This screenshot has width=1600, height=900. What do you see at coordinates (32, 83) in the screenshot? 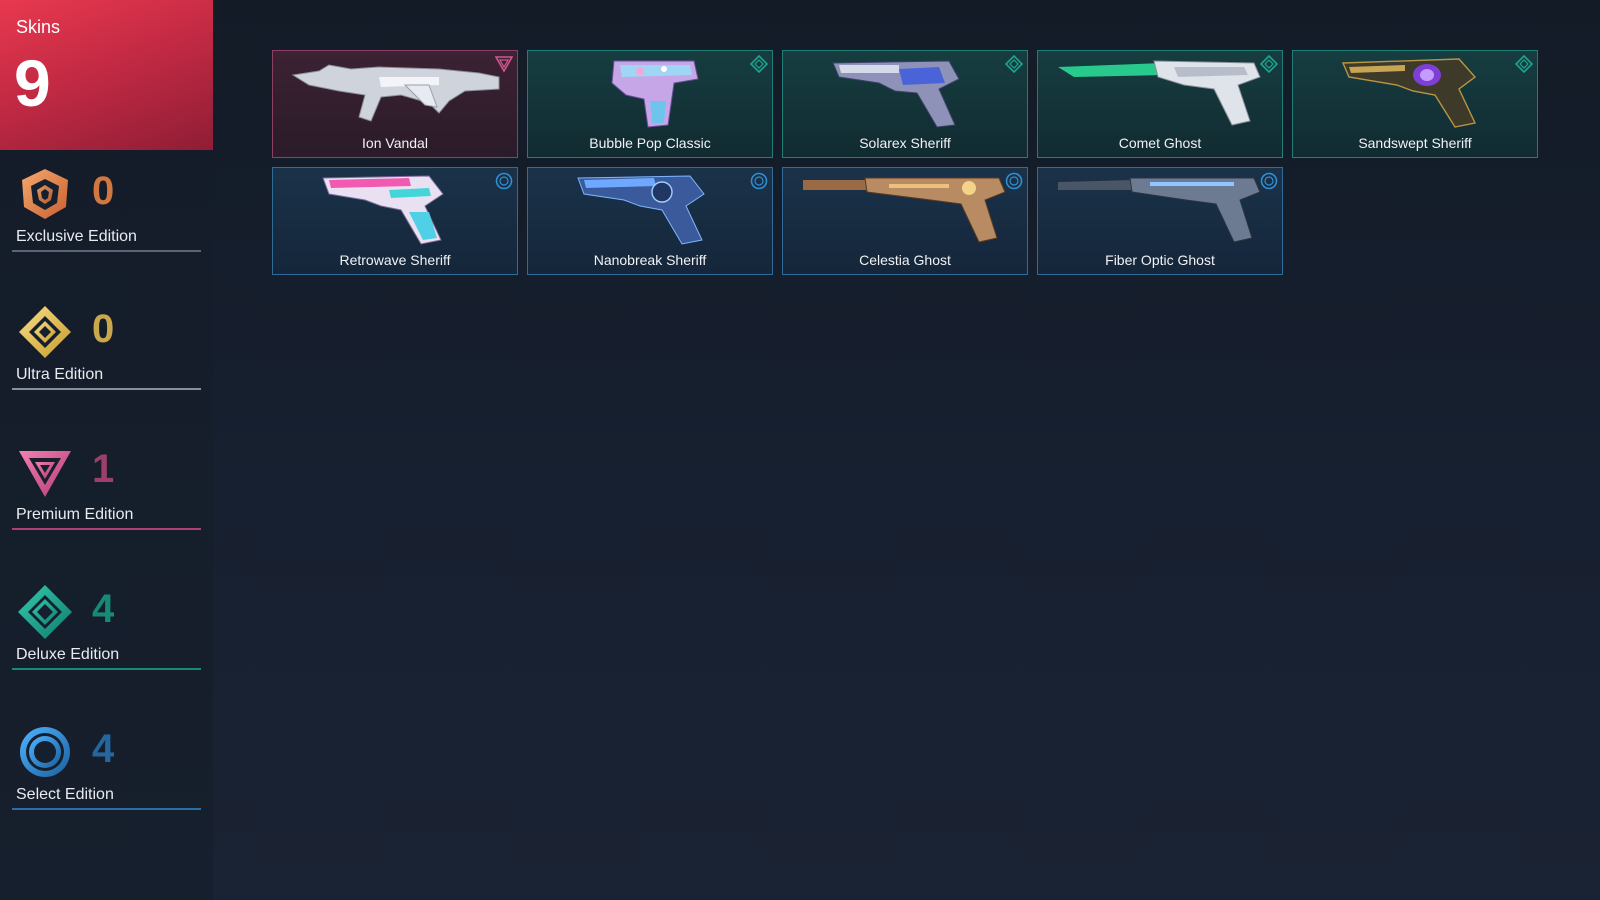
I see `skins-count: 9` at bounding box center [32, 83].